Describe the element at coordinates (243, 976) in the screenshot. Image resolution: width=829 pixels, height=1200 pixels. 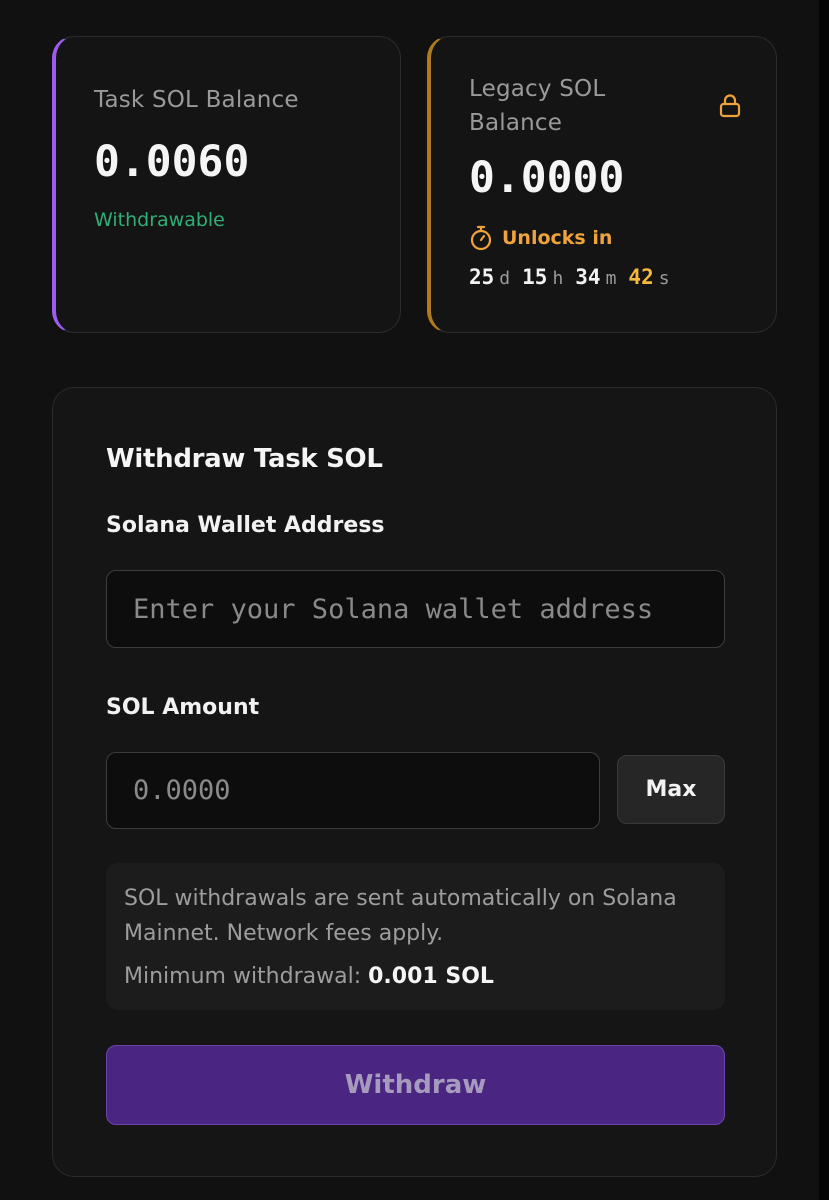
I see `minimum-withdrawal-label: Minimum withdrawal:` at that location.